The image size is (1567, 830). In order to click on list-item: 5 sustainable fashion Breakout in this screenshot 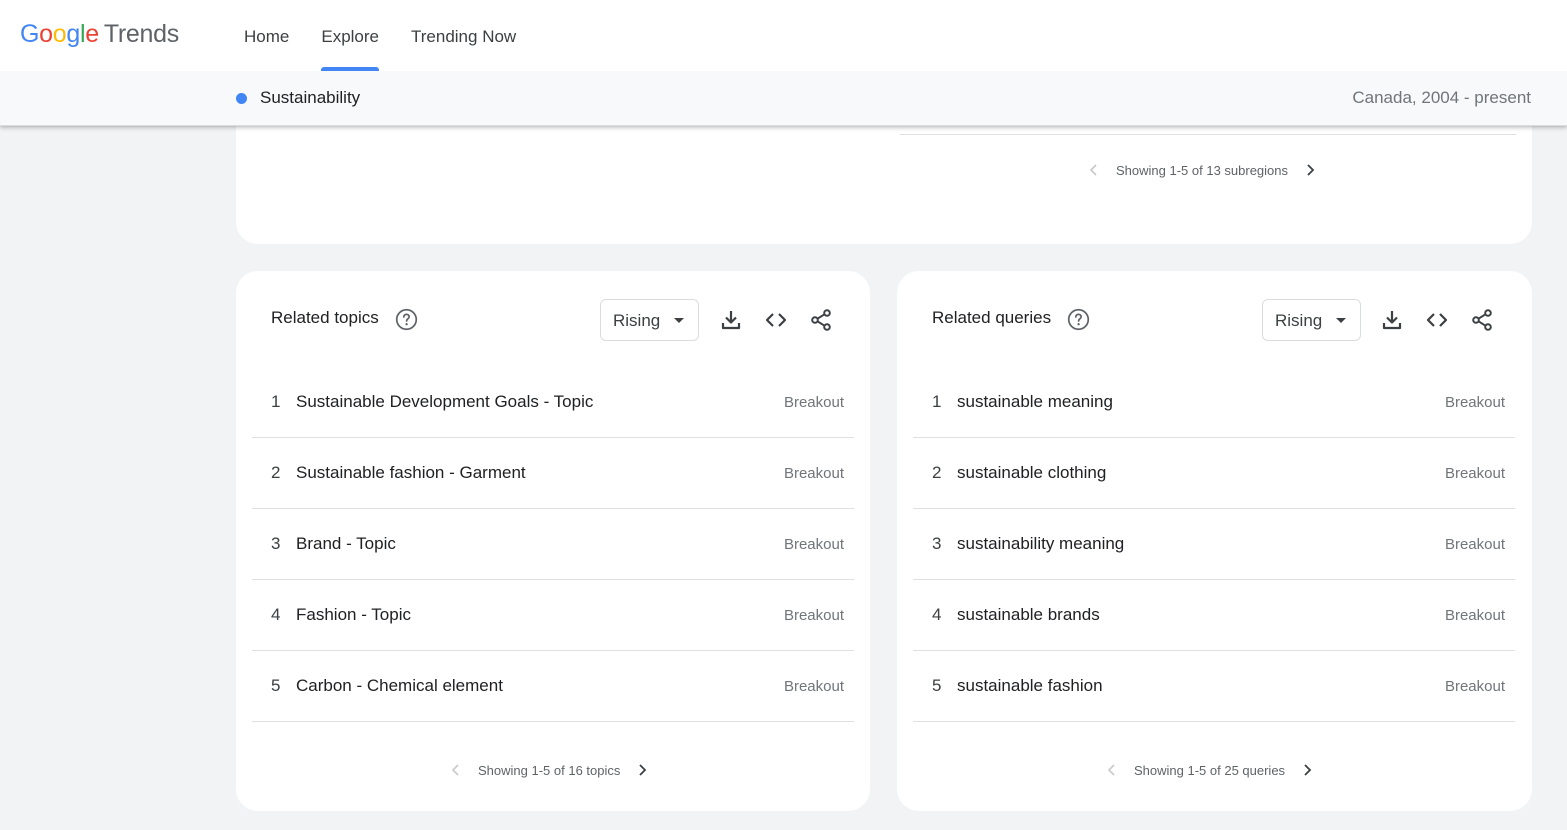, I will do `click(1214, 686)`.